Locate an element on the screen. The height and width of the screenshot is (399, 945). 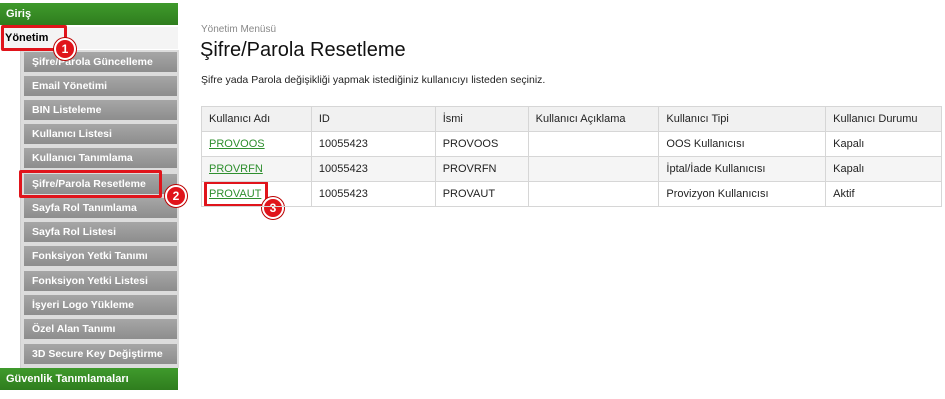
cell-username: PROVRFN is located at coordinates (256, 169).